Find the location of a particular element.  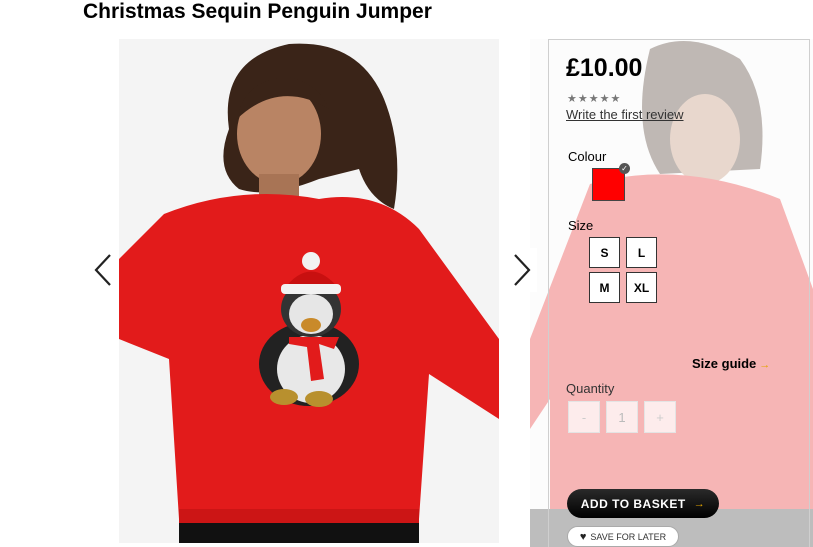

colour-label: Colour is located at coordinates (587, 156).